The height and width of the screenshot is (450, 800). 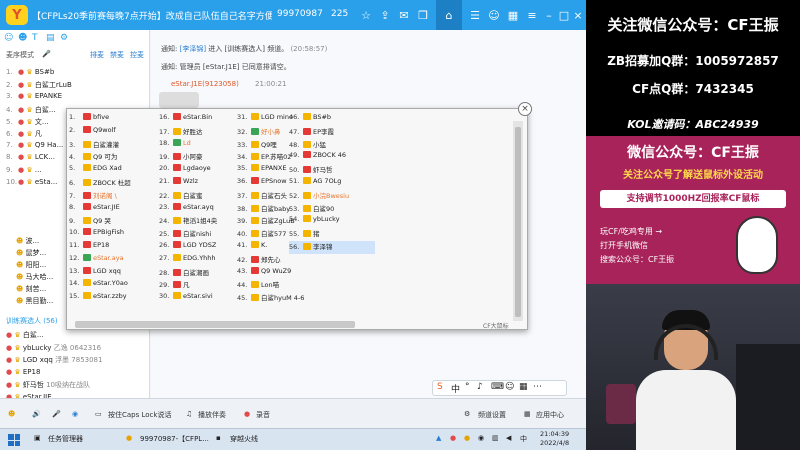 What do you see at coordinates (112, 298) in the screenshot?
I see `member-entry: 15. eStar.zzby` at bounding box center [112, 298].